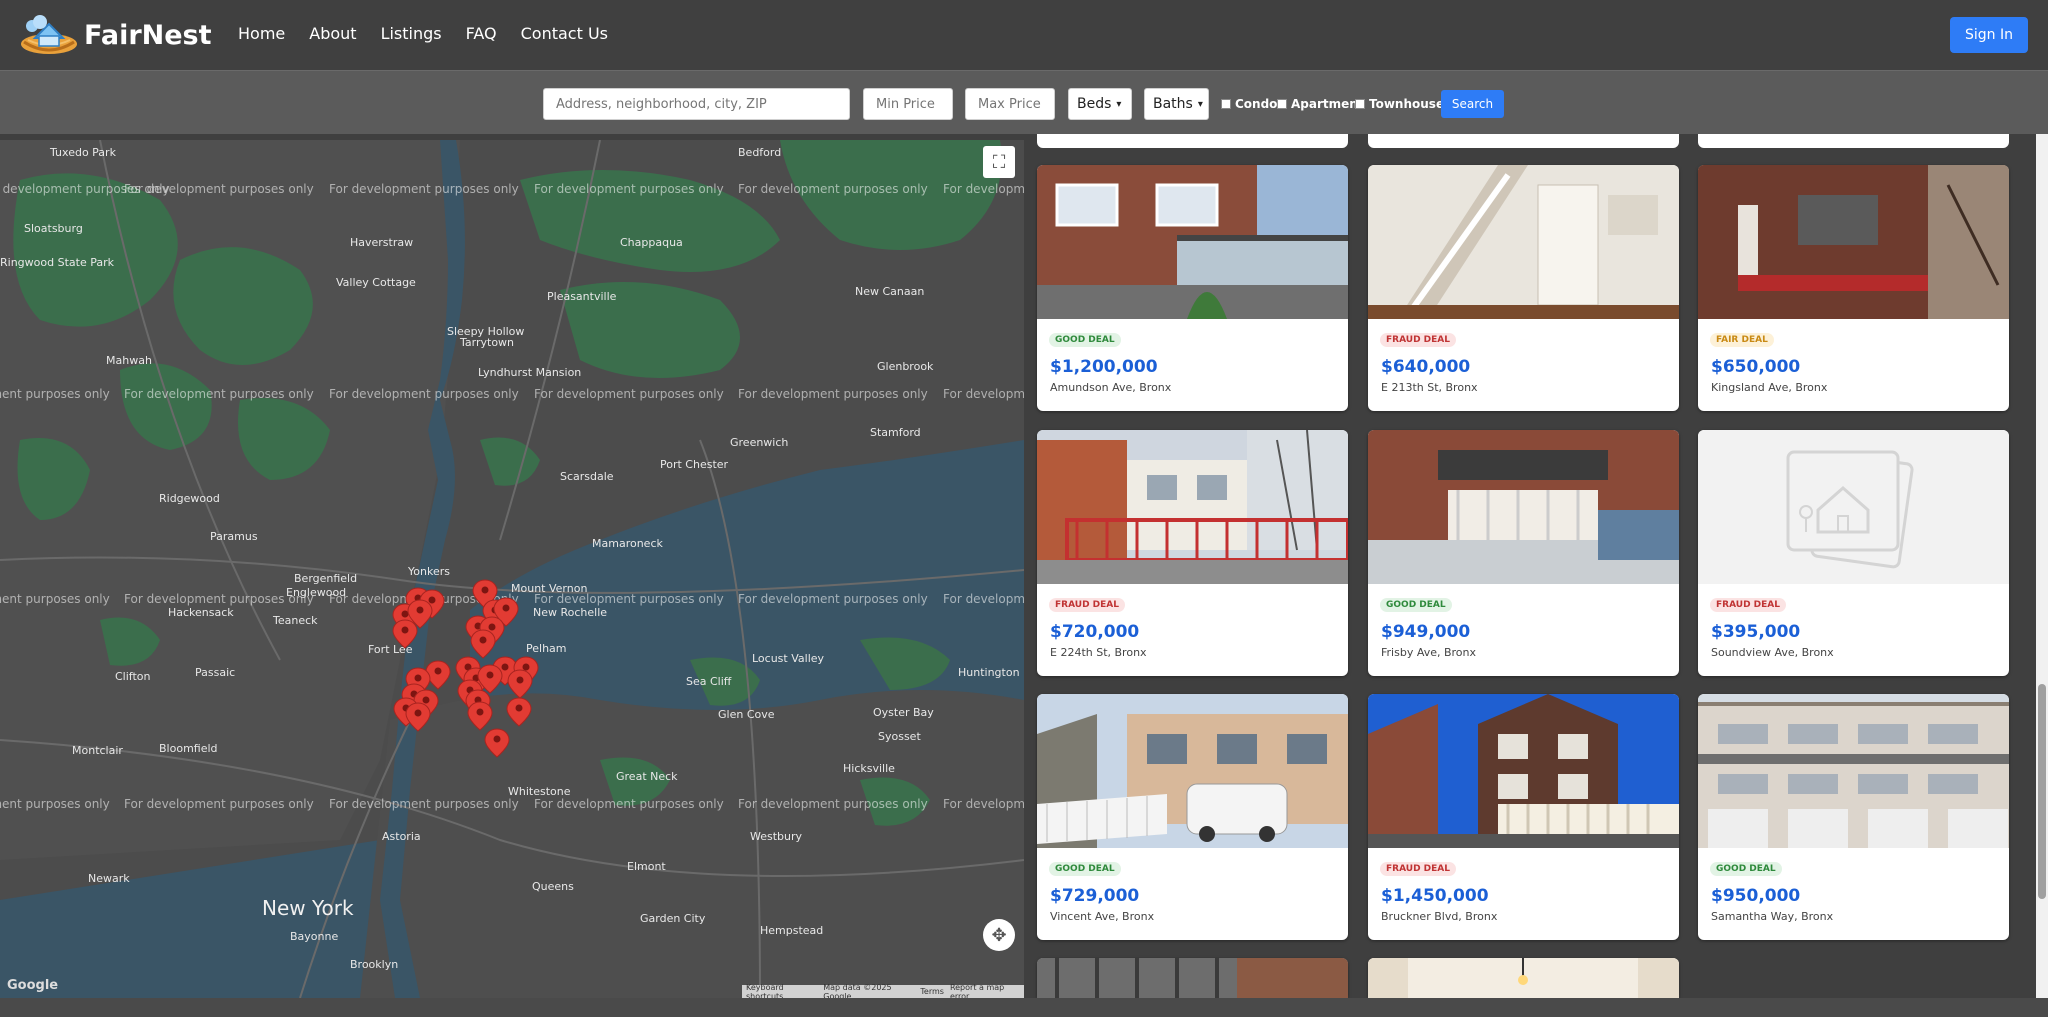 The width and height of the screenshot is (2048, 1017). What do you see at coordinates (332, 33) in the screenshot?
I see `nav-about: About` at bounding box center [332, 33].